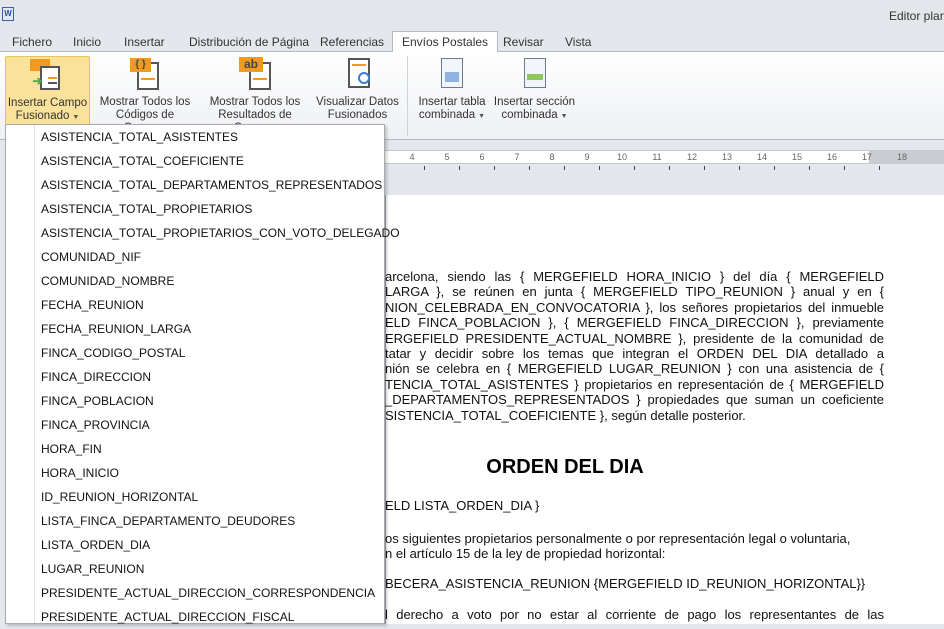  I want to click on word-app-icon: W, so click(8, 14).